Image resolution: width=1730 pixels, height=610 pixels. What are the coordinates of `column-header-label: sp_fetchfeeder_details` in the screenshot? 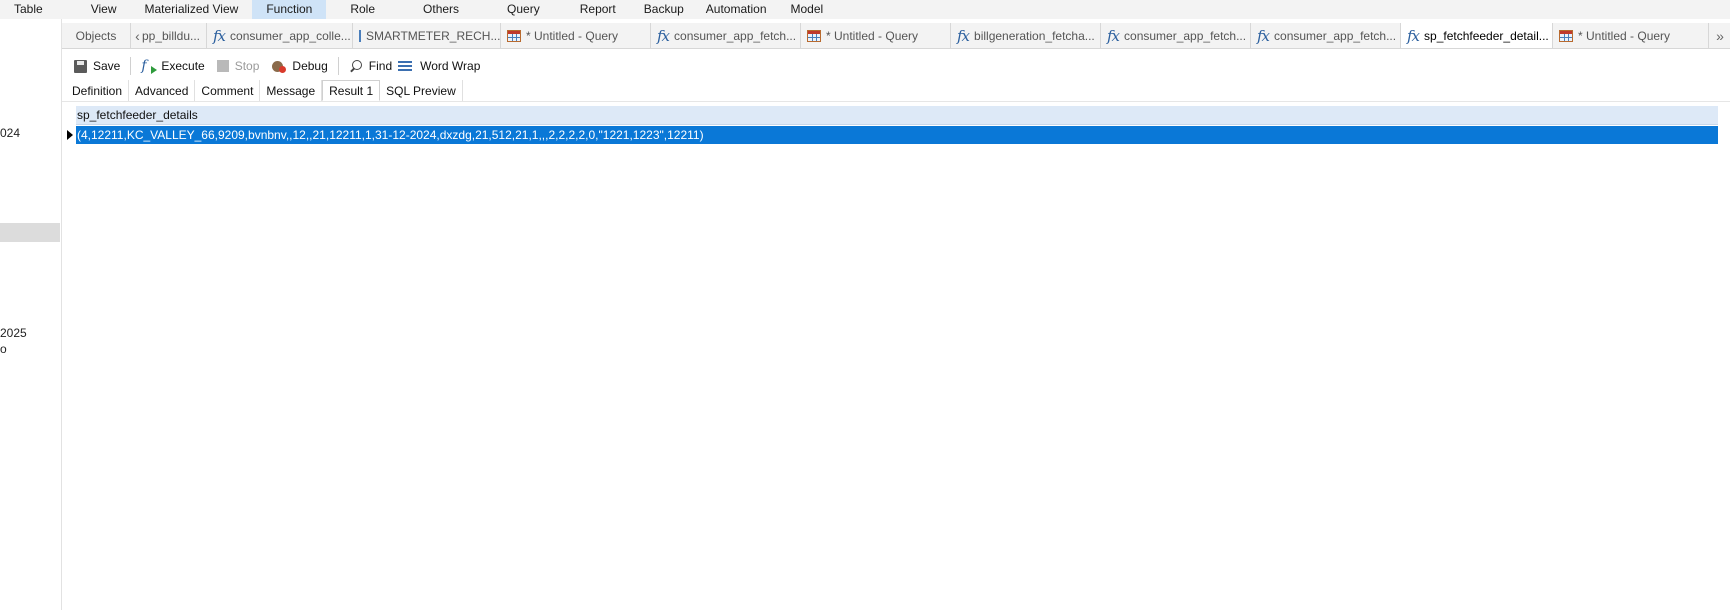 It's located at (137, 115).